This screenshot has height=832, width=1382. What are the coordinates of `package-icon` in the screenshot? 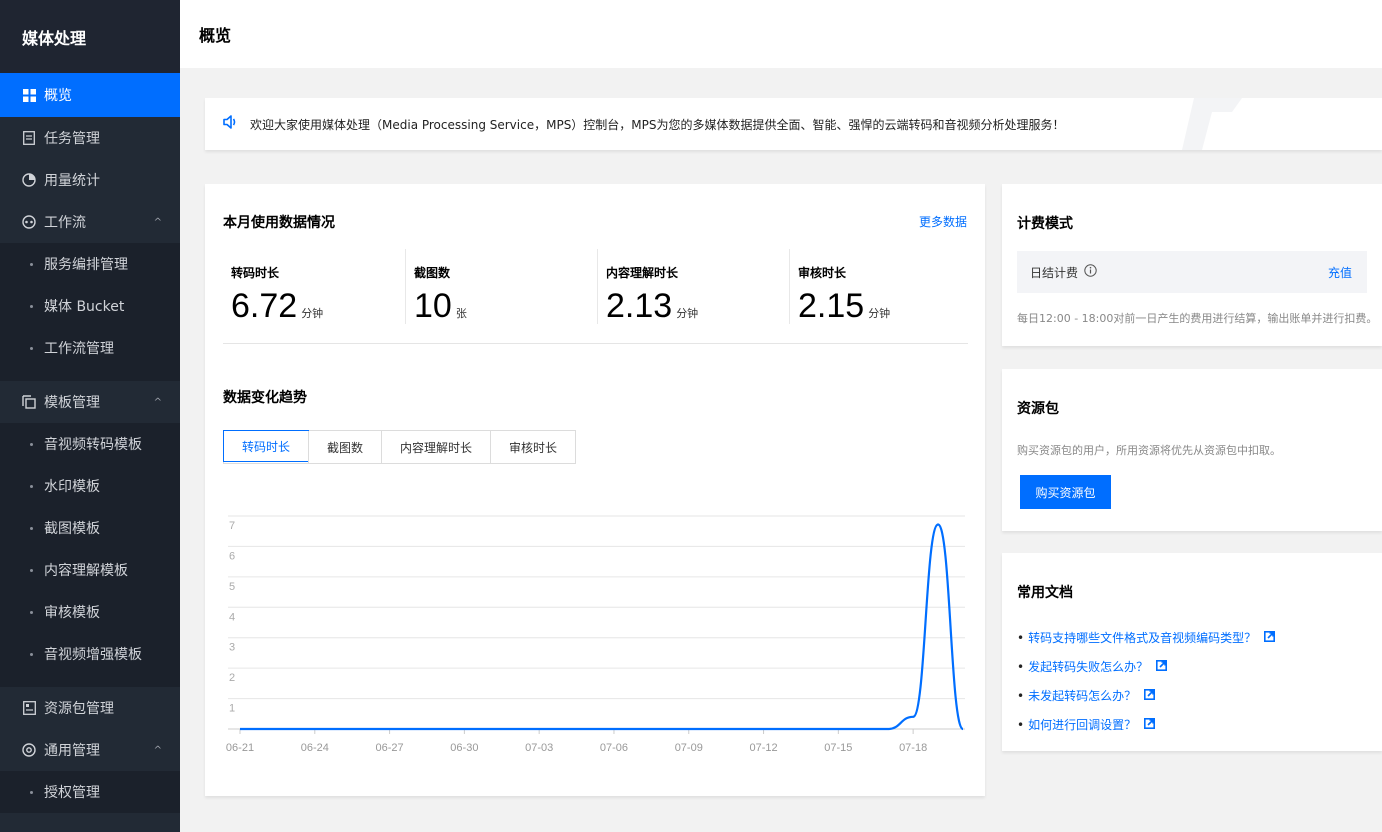 It's located at (29, 708).